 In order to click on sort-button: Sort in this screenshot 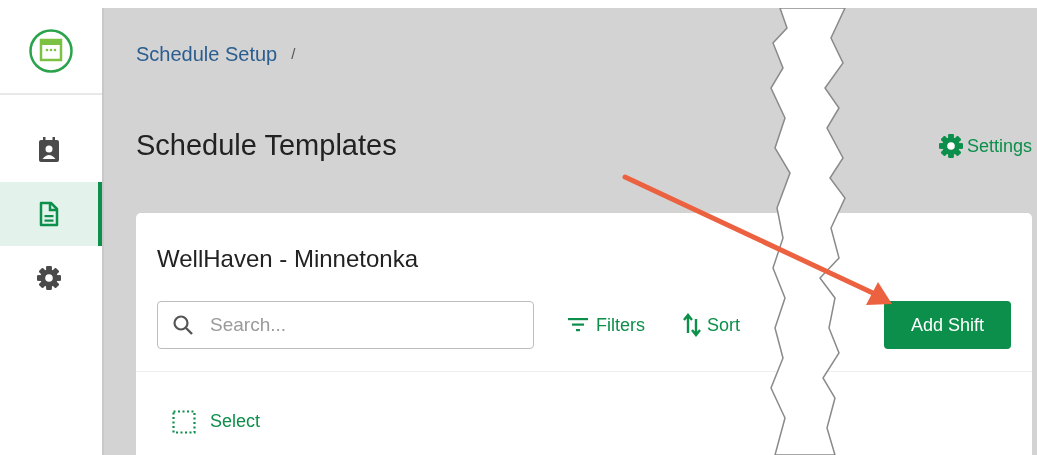, I will do `click(711, 325)`.